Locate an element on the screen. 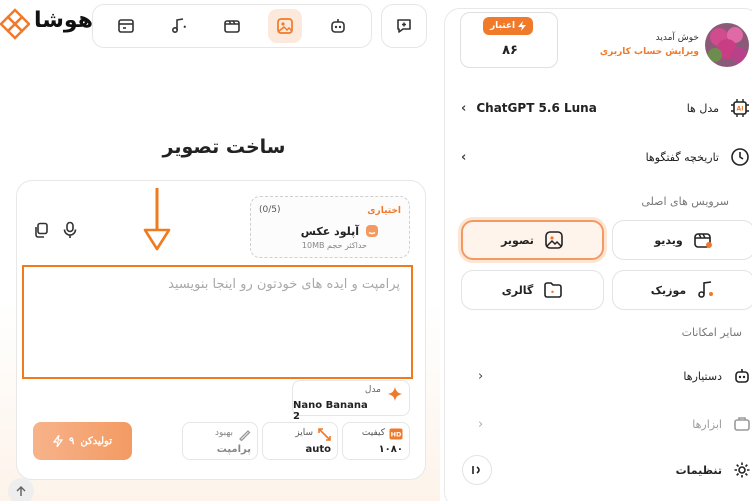 The image size is (752, 501). collapse-icon is located at coordinates (477, 470).